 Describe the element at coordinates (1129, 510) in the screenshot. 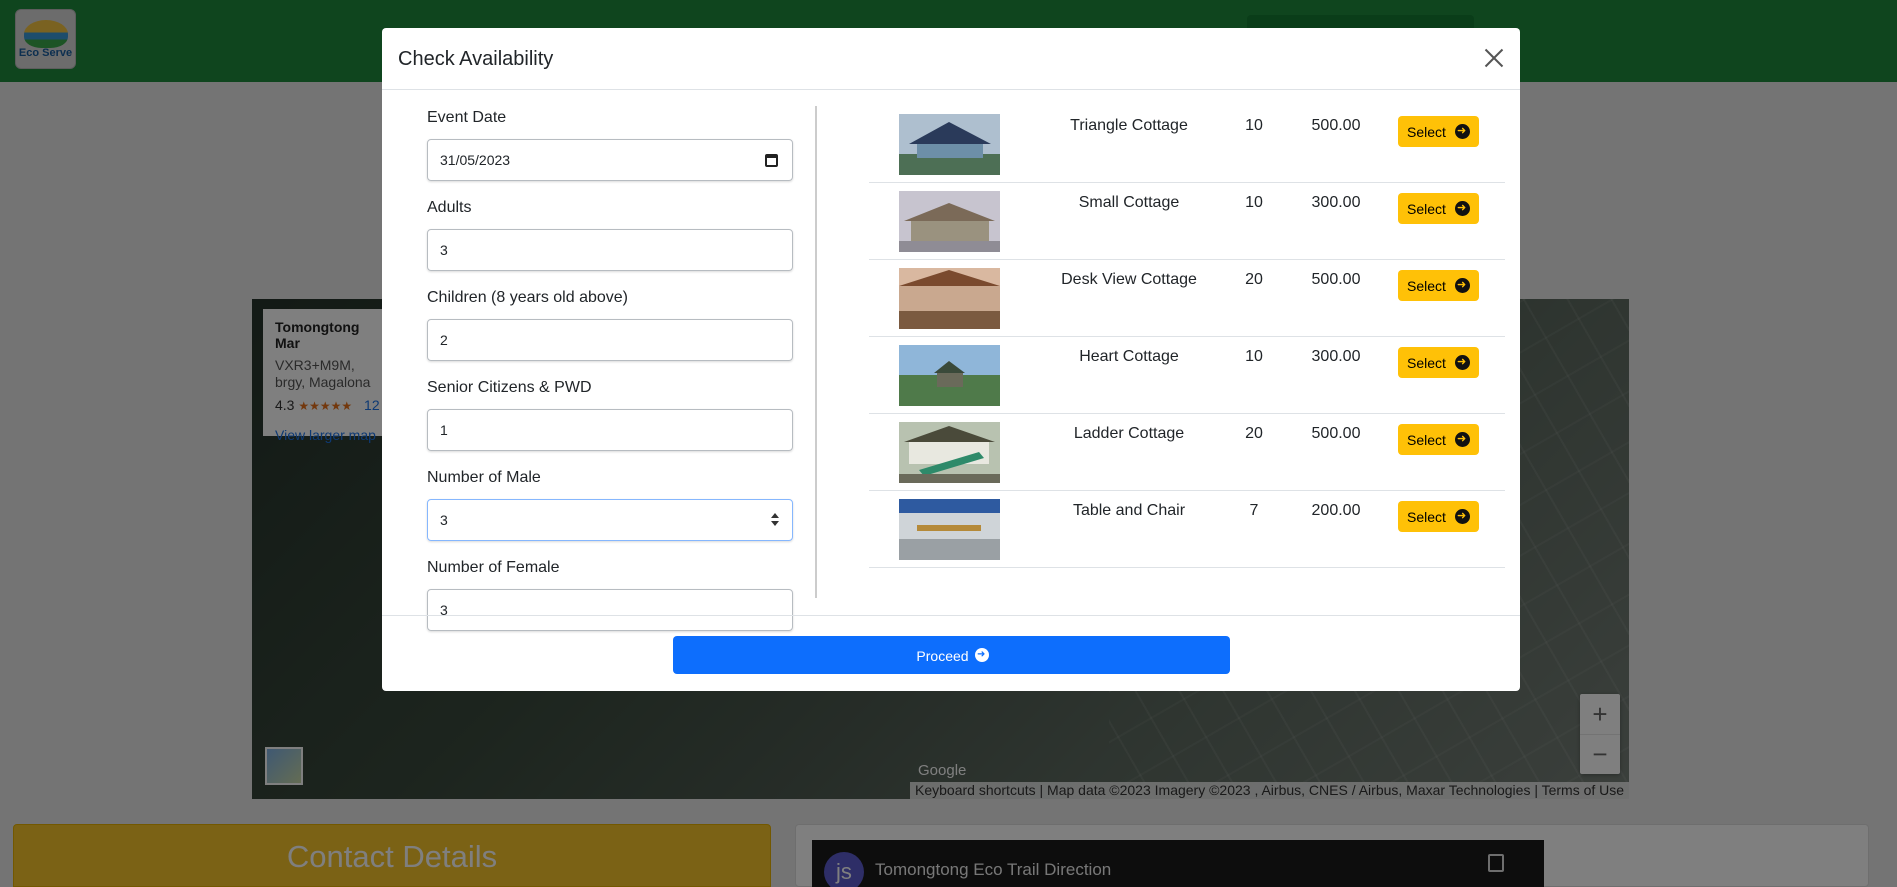

I see `cottage-name: Table and Chair` at that location.